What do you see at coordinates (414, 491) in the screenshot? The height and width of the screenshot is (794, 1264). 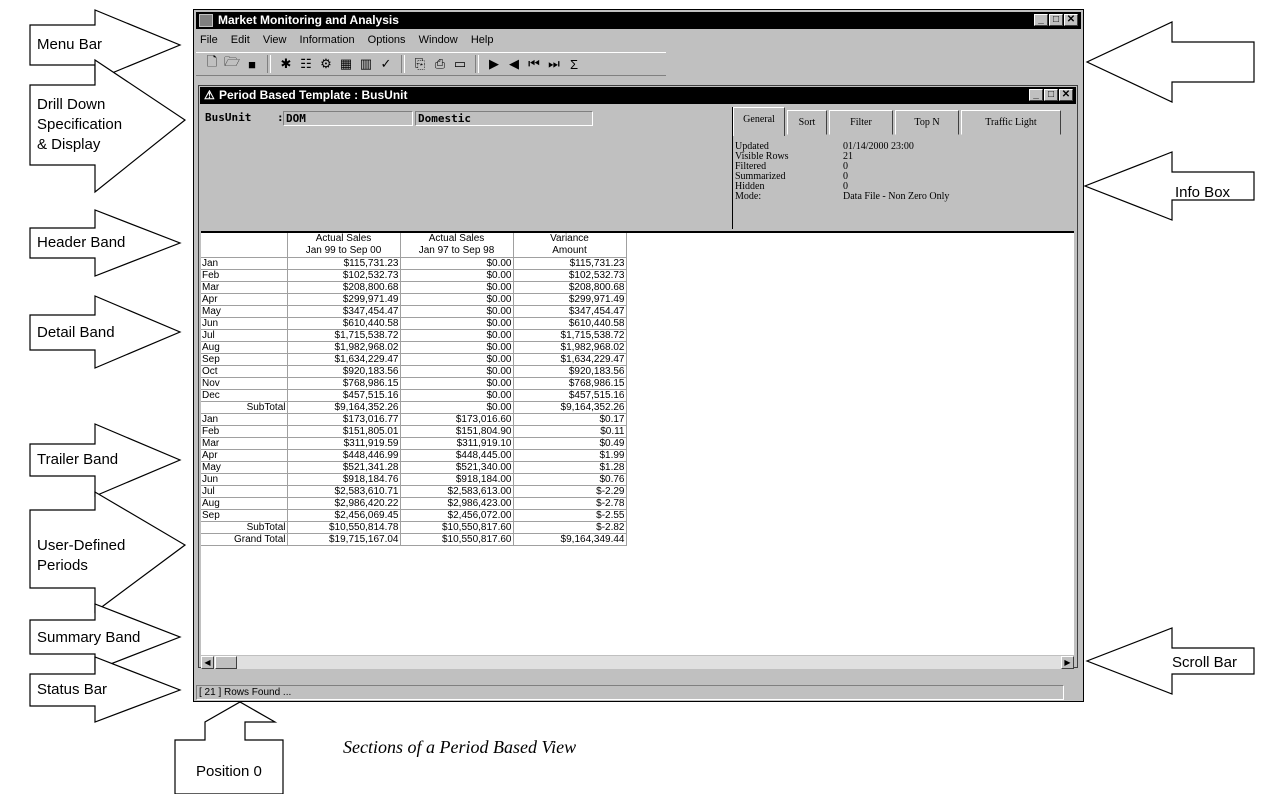 I see `table-row: Jul $2,583,610.71 $2,583,613.00 $-2.29` at bounding box center [414, 491].